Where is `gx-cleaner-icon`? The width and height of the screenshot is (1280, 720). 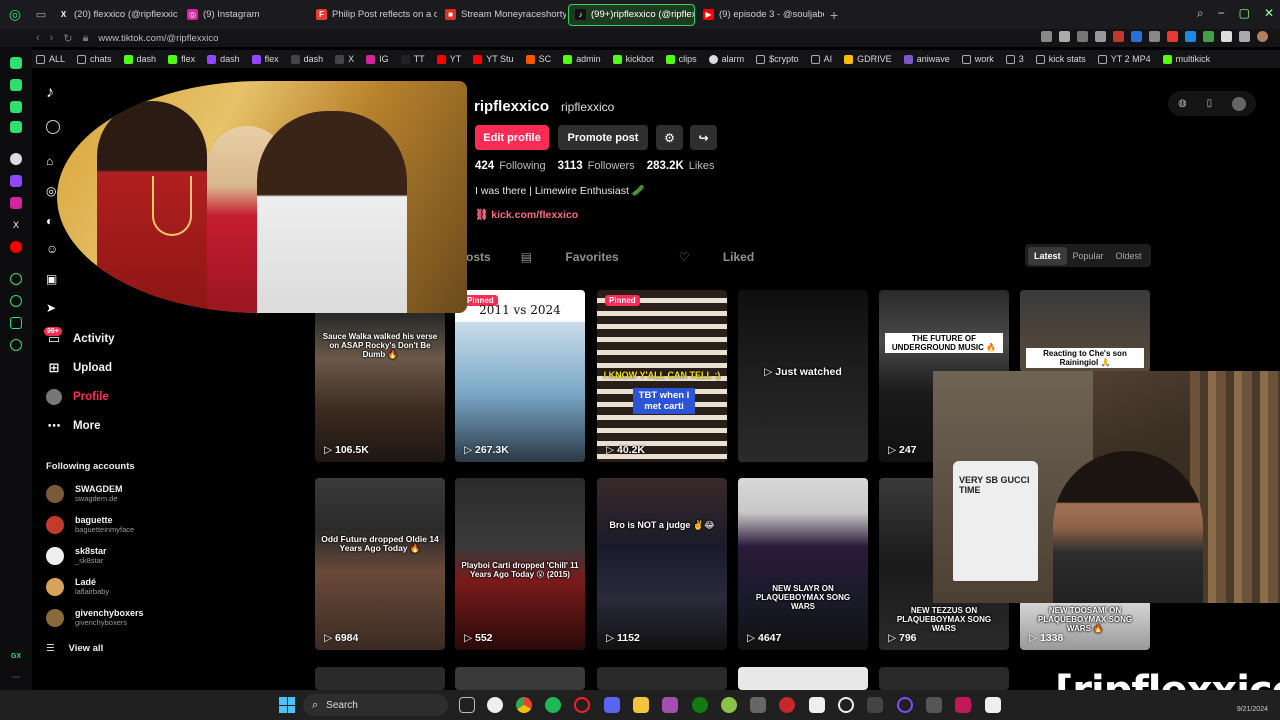
gx-cleaner-icon is located at coordinates (16, 107).